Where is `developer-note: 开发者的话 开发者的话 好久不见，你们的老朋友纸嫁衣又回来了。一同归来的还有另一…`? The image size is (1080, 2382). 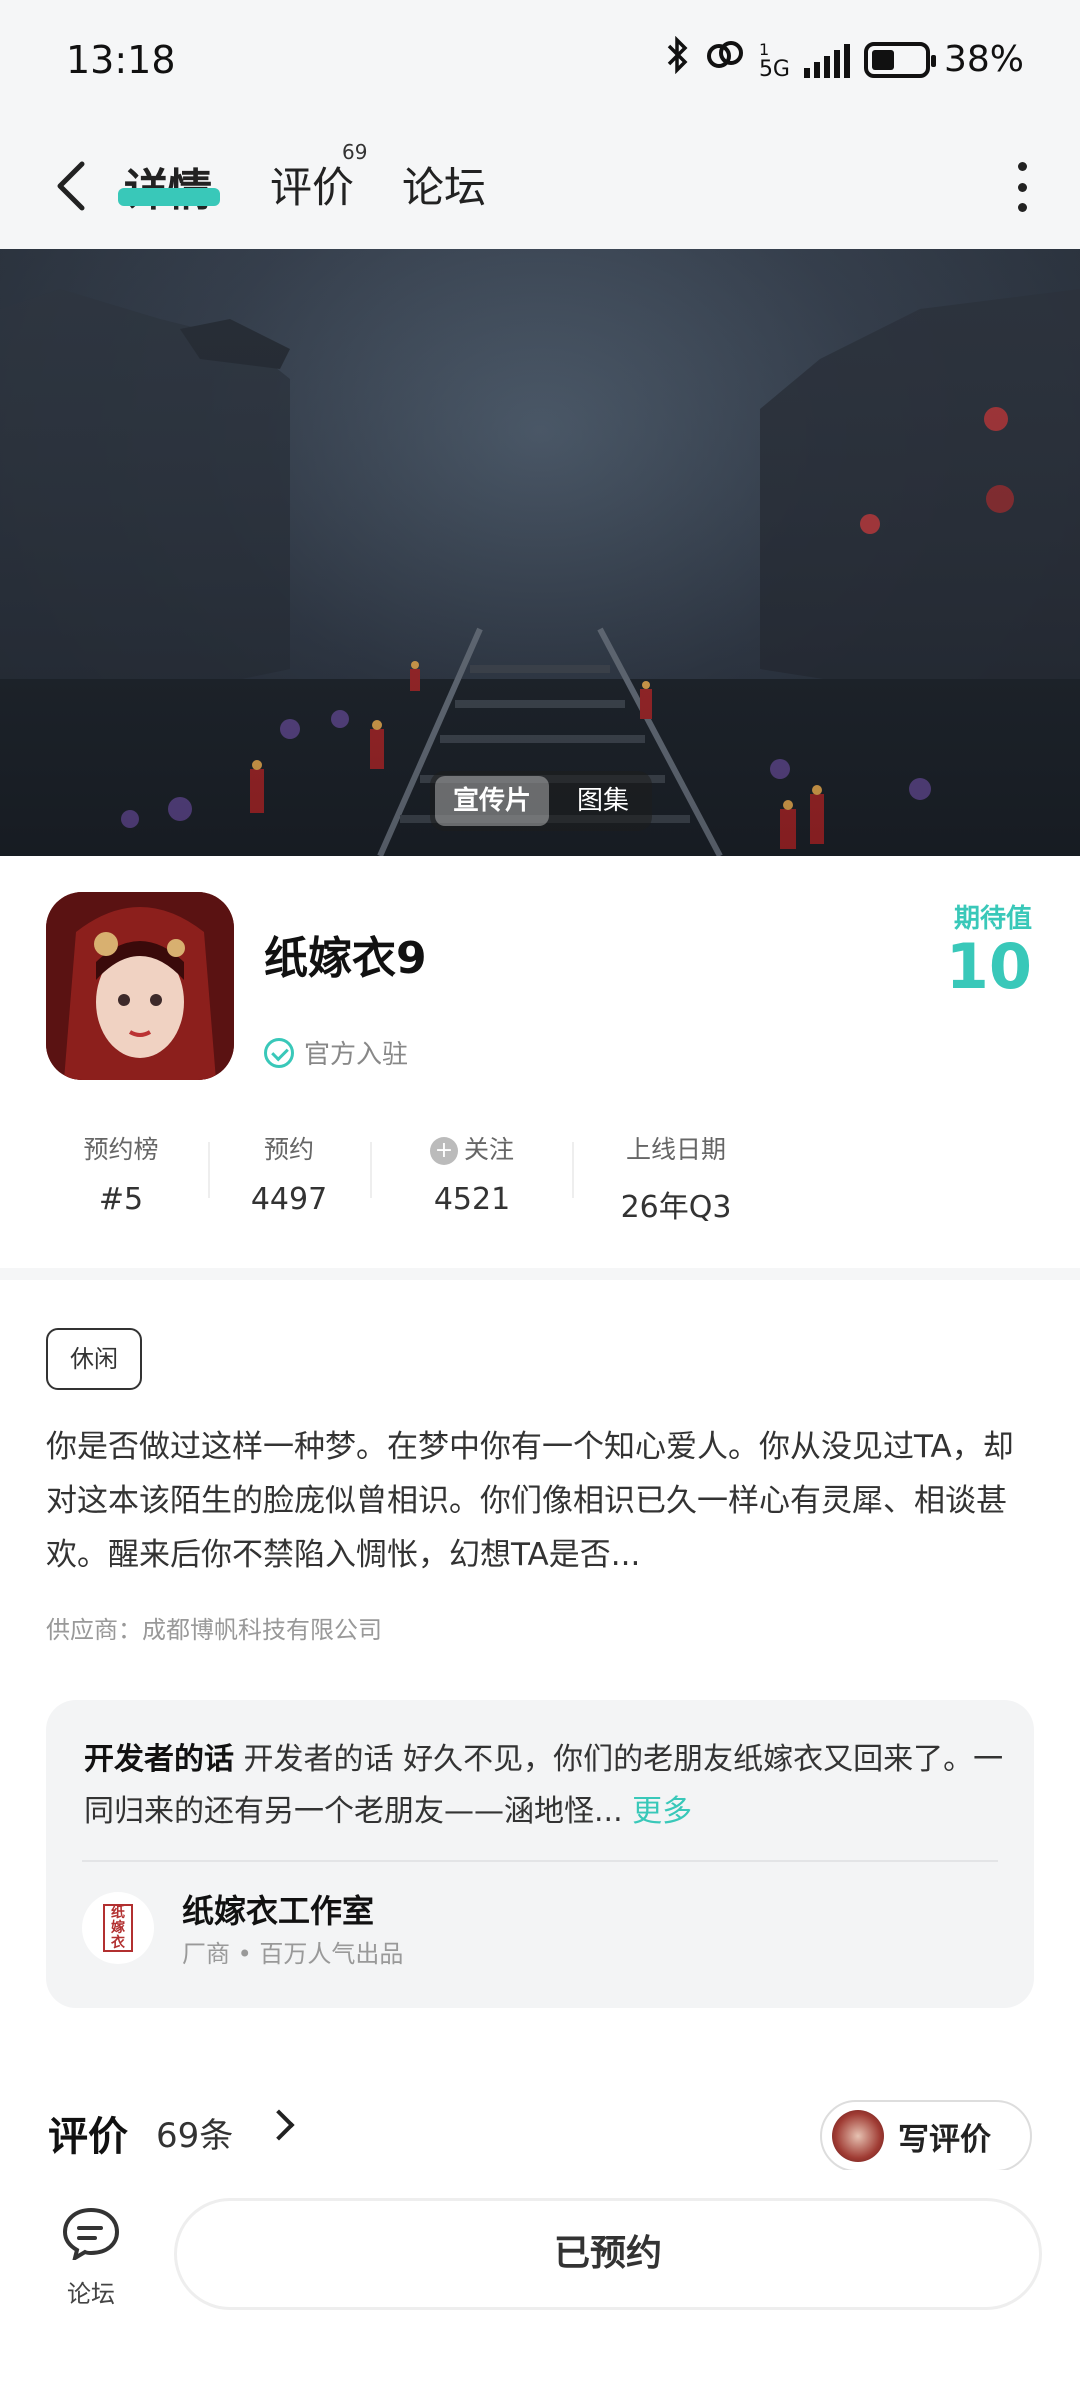 developer-note: 开发者的话 开发者的话 好久不见，你们的老朋友纸嫁衣又回来了。一同归来的还有另一… is located at coordinates (540, 1854).